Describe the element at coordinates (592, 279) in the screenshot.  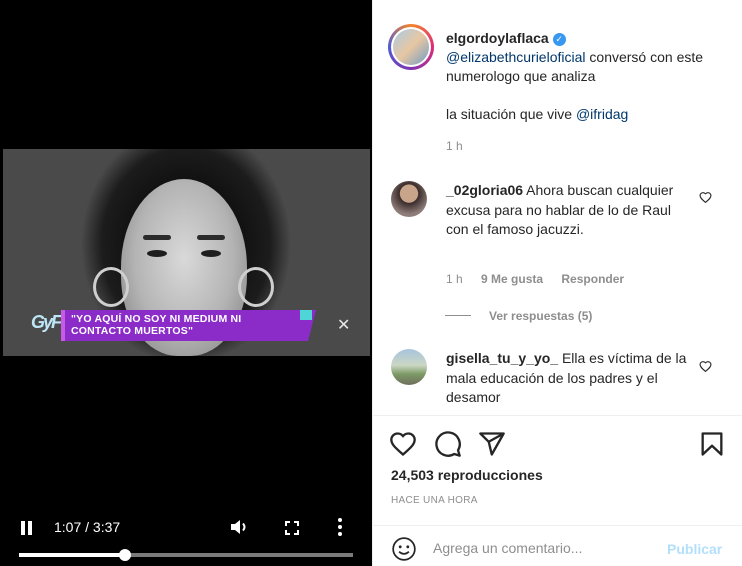
I see `reply-button: Responder` at that location.